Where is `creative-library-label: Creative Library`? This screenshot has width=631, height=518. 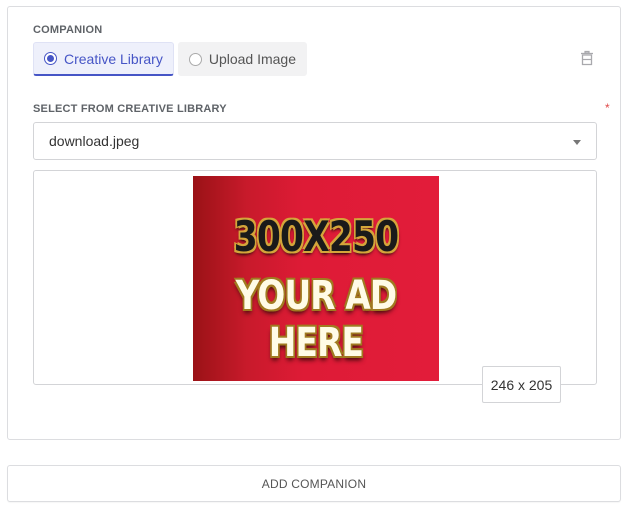 creative-library-label: Creative Library is located at coordinates (113, 58).